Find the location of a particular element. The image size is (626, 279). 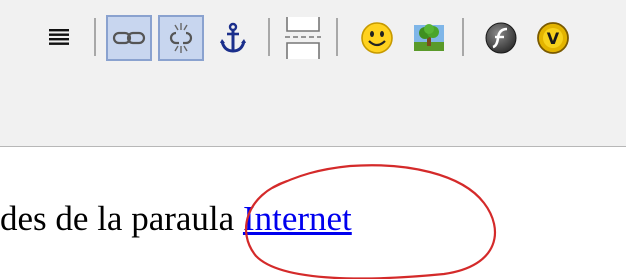

insert-video-button: V is located at coordinates (553, 38).